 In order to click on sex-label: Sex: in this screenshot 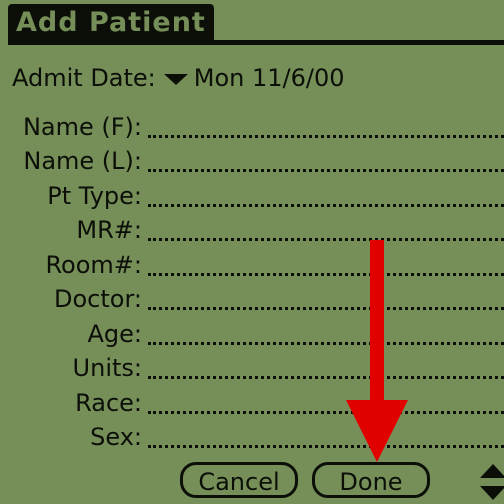, I will do `click(116, 437)`.